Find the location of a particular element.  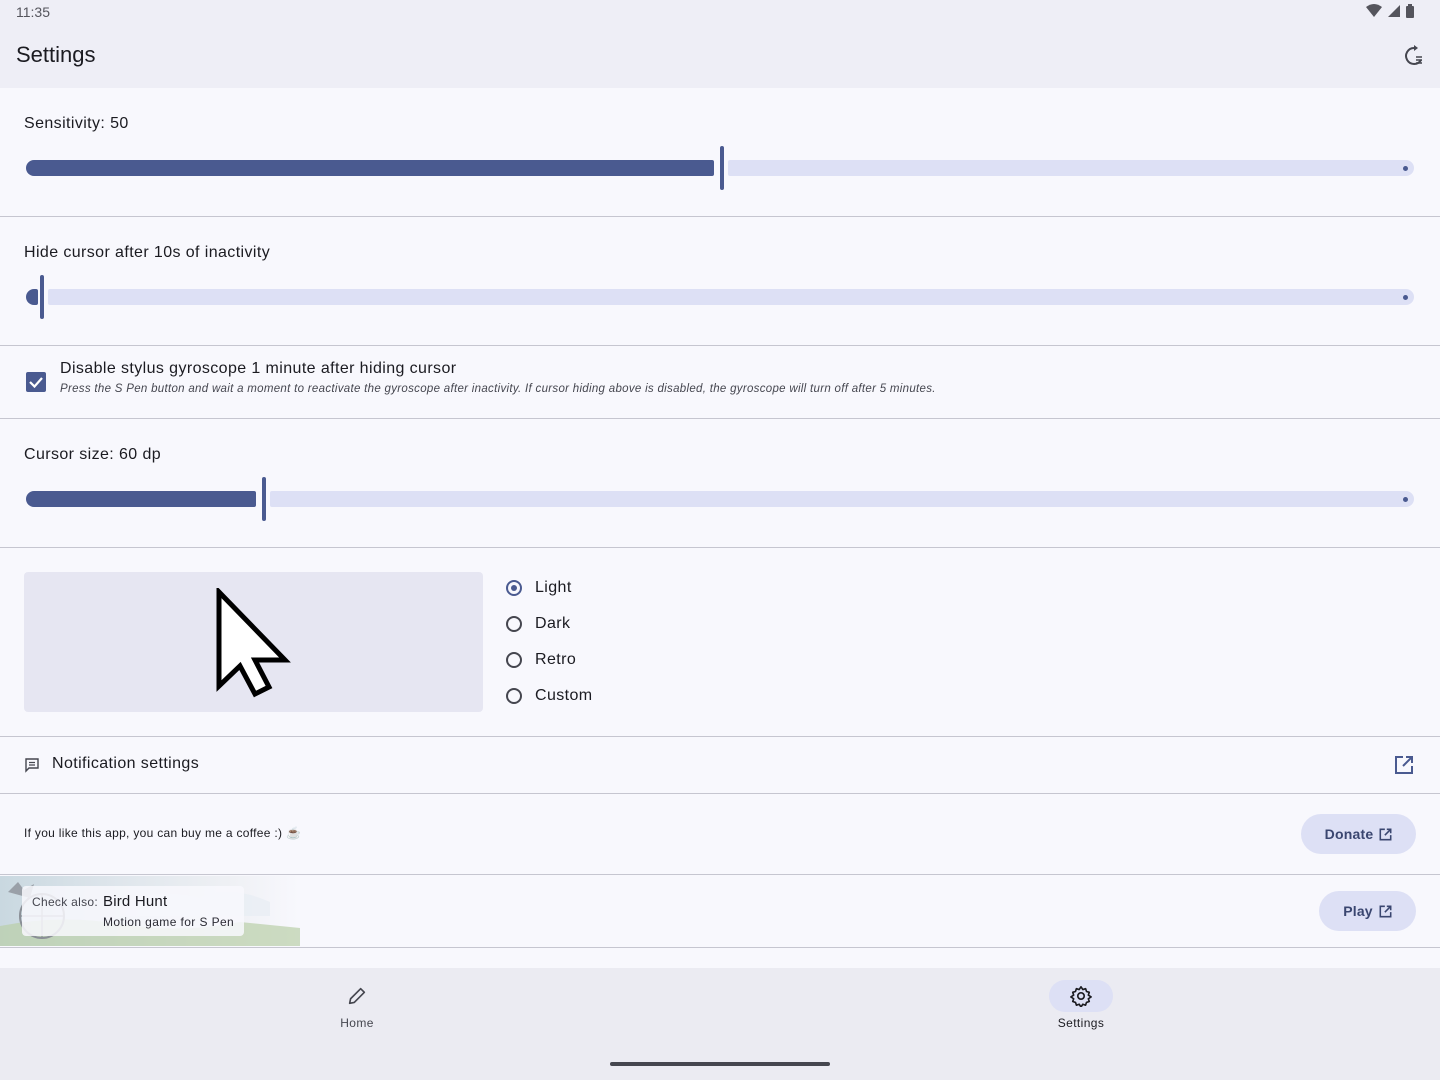

notification-settings-row: Notification settings is located at coordinates (720, 765).